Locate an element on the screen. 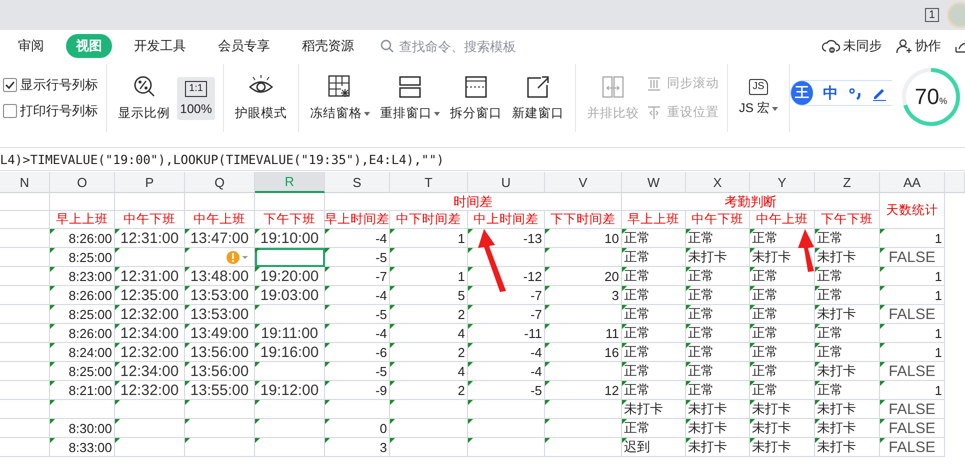 The image size is (965, 464). script-icon: JS is located at coordinates (758, 87).